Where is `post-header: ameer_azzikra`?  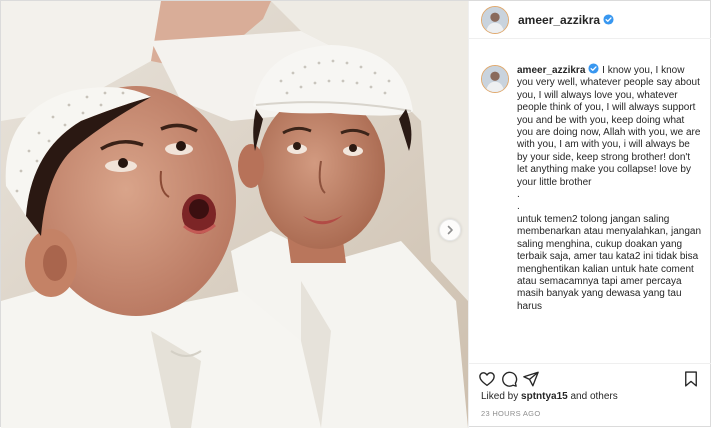 post-header: ameer_azzikra is located at coordinates (590, 20).